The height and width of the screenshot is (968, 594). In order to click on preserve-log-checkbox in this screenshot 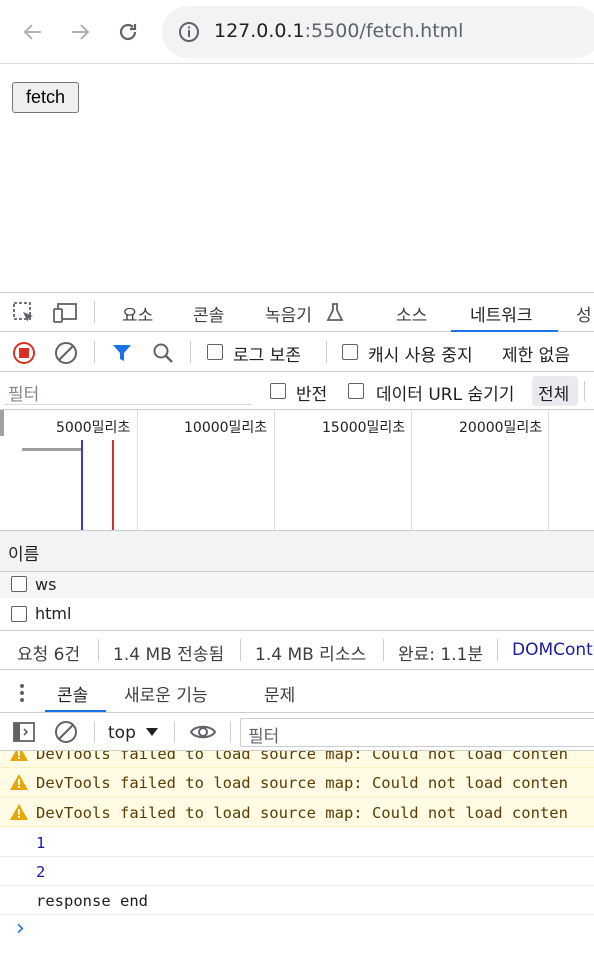, I will do `click(215, 352)`.